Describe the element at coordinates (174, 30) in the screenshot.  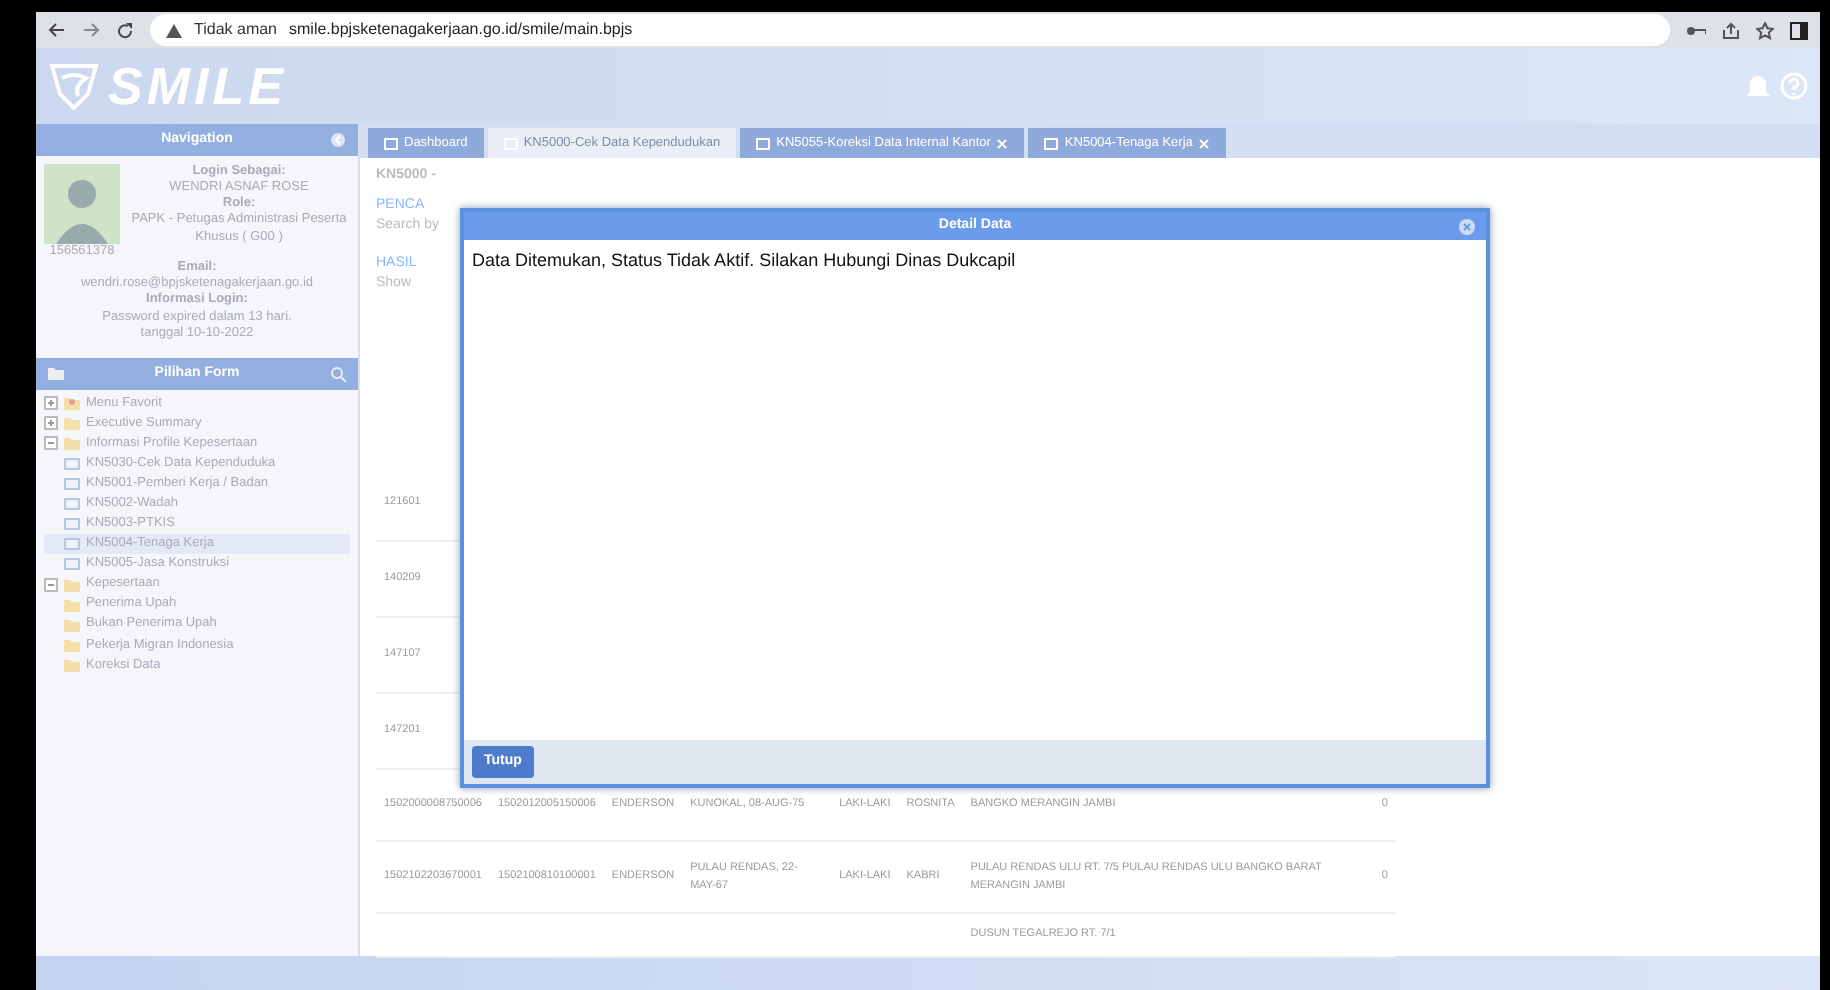
I see `warning-icon` at that location.